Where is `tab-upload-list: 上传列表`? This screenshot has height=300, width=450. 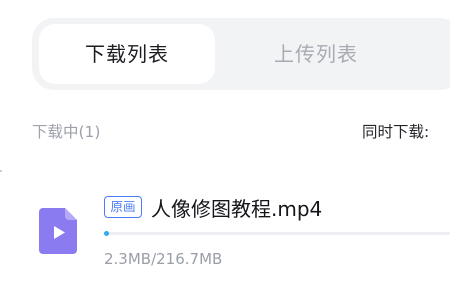
tab-upload-list: 上传列表 is located at coordinates (341, 54).